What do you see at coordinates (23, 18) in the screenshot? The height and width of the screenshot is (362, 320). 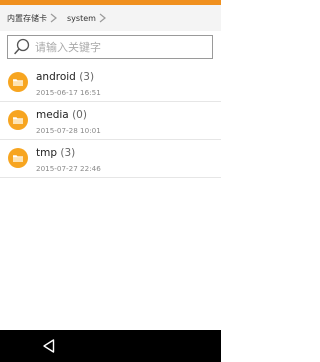 I see `breadcrumb-item-internal-storage: 内置存储卡` at bounding box center [23, 18].